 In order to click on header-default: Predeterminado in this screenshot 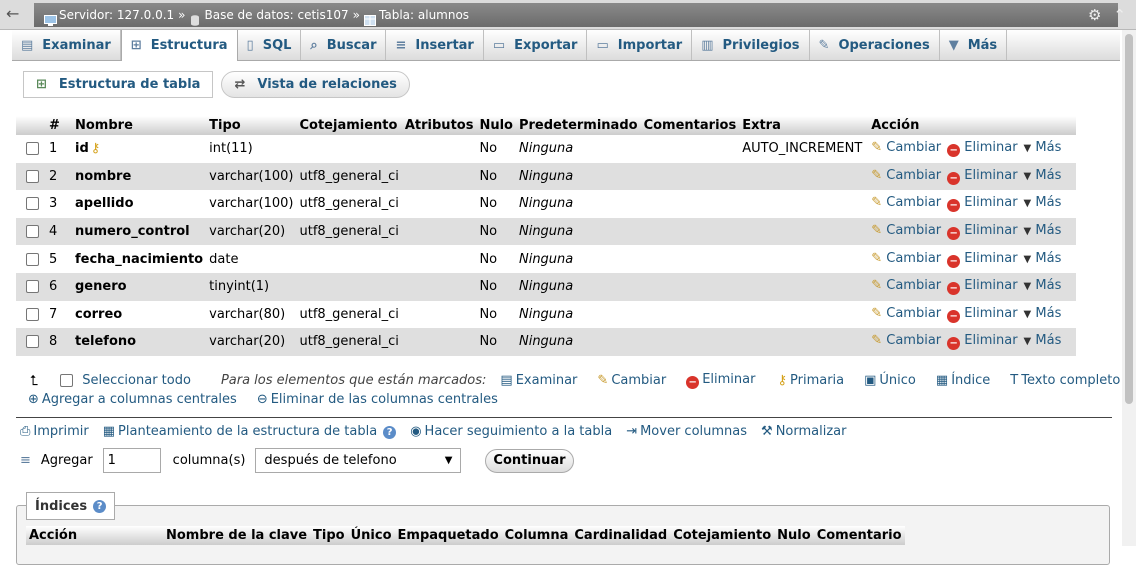, I will do `click(578, 125)`.